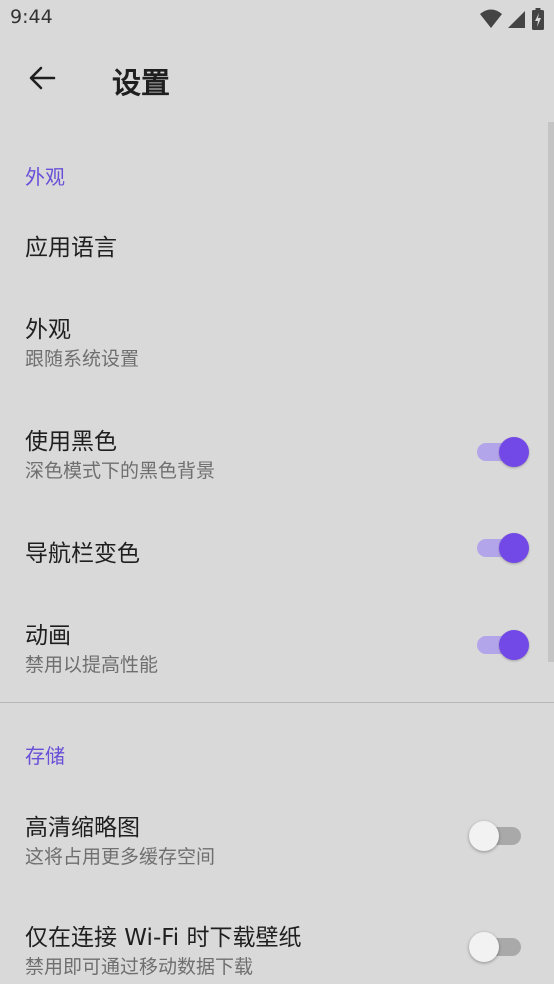  Describe the element at coordinates (45, 177) in the screenshot. I see `section-header-appearance: 外观` at that location.